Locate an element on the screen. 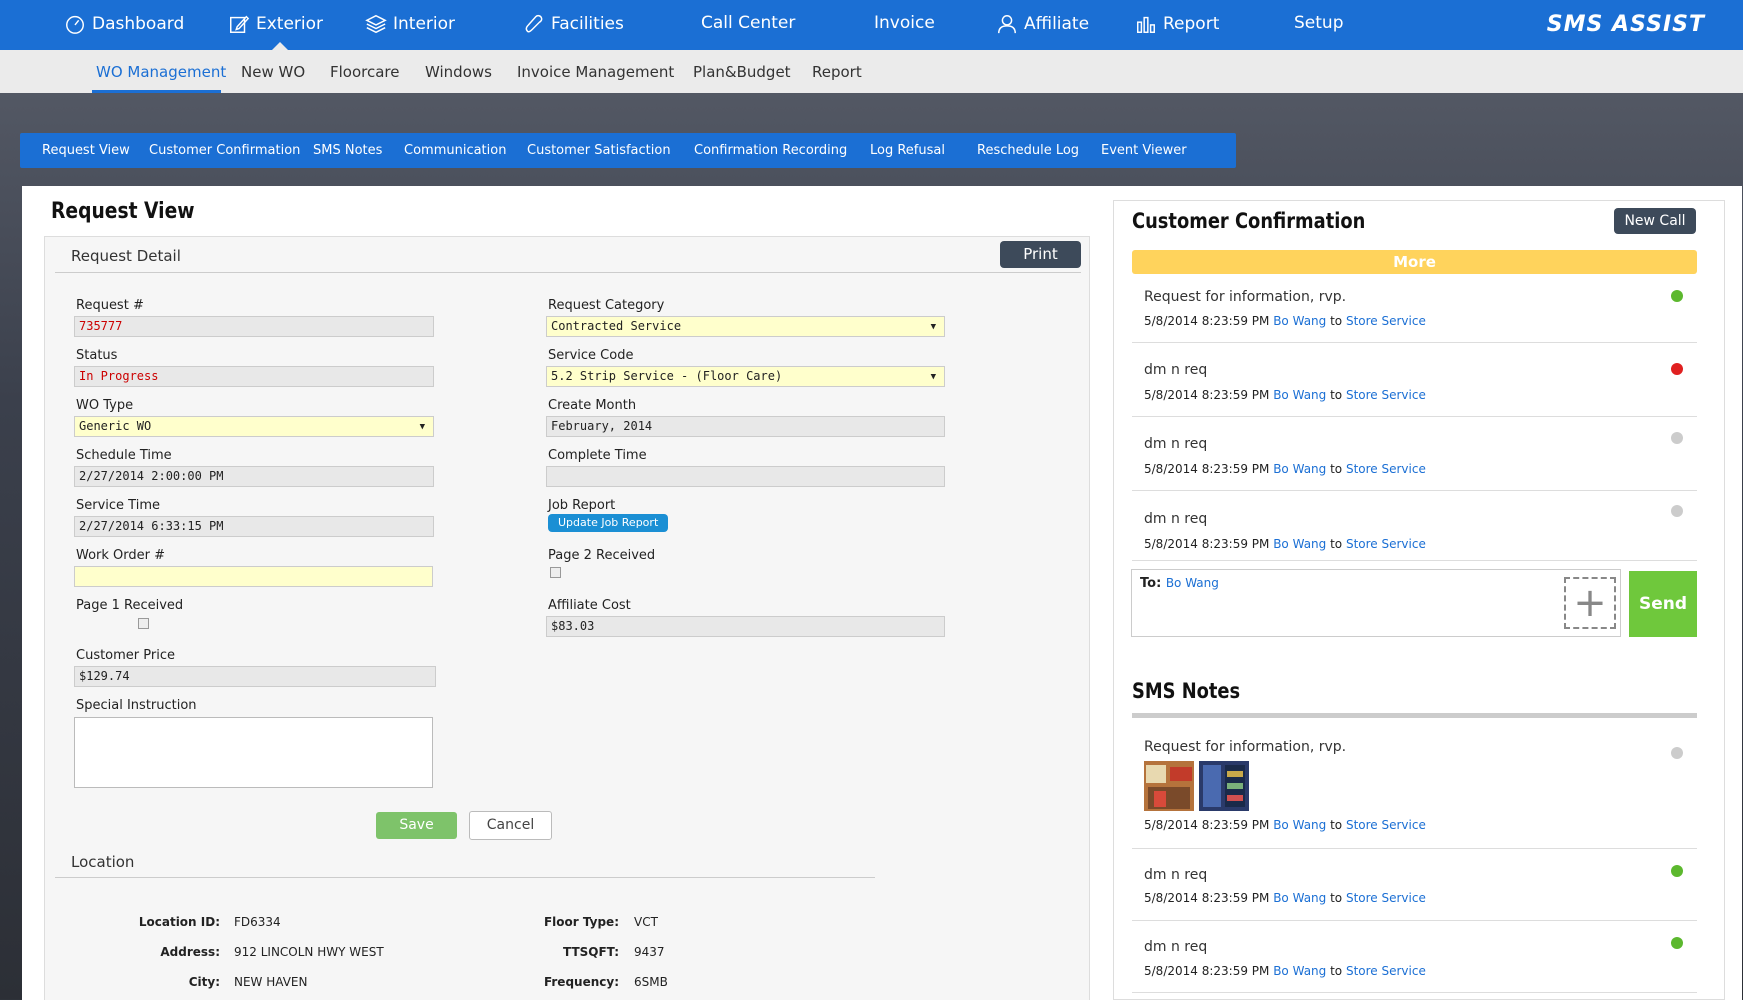 The width and height of the screenshot is (1743, 1000). tab-event-viewer: Event Viewer is located at coordinates (1144, 150).